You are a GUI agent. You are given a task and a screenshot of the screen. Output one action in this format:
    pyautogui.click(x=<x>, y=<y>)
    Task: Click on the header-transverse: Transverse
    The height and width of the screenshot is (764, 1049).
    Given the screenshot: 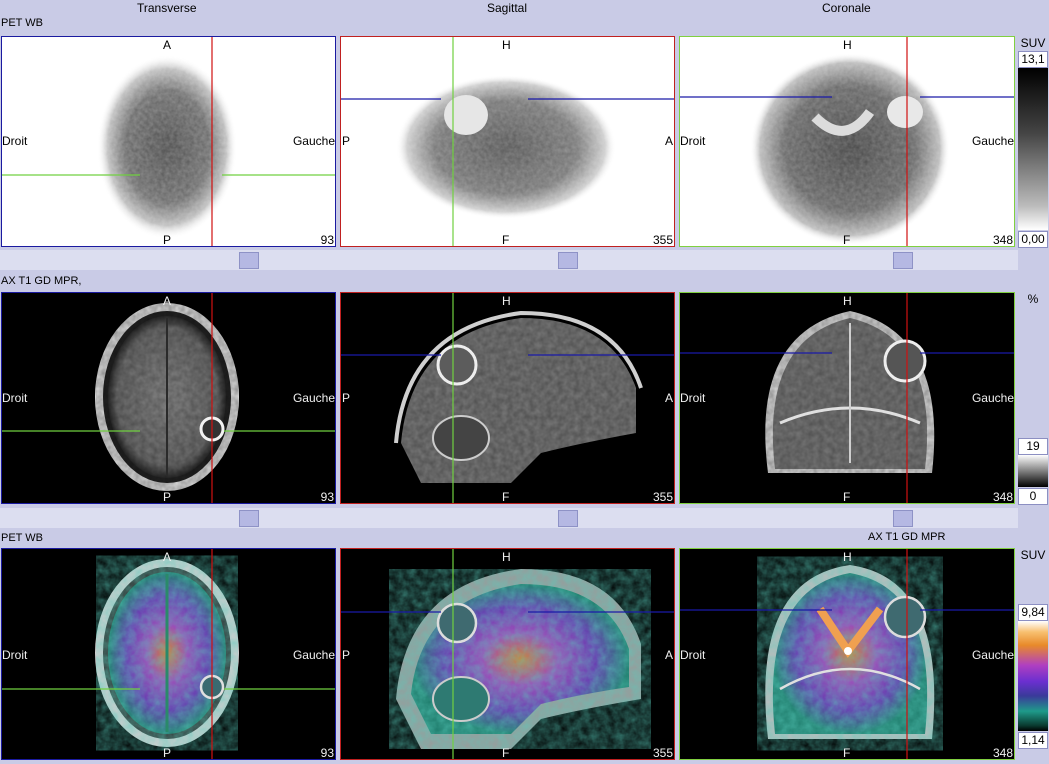 What is the action you would take?
    pyautogui.click(x=167, y=8)
    